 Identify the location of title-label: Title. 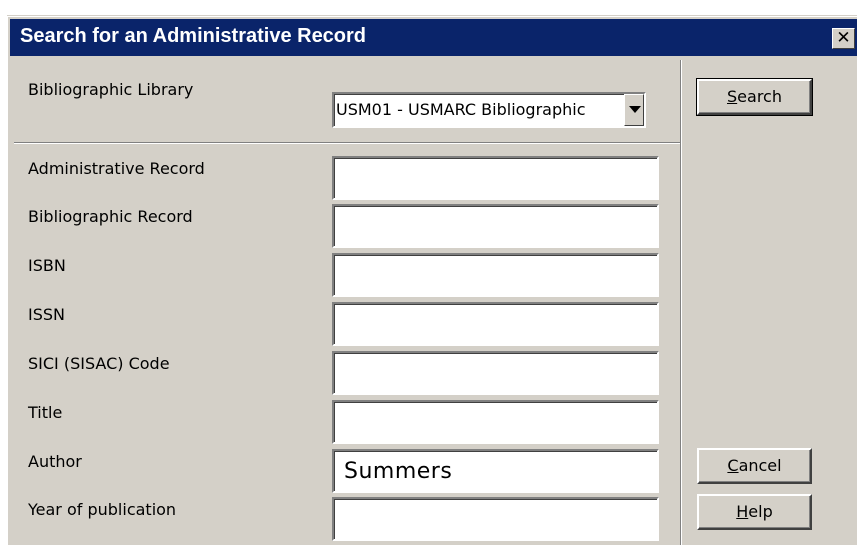
(45, 412).